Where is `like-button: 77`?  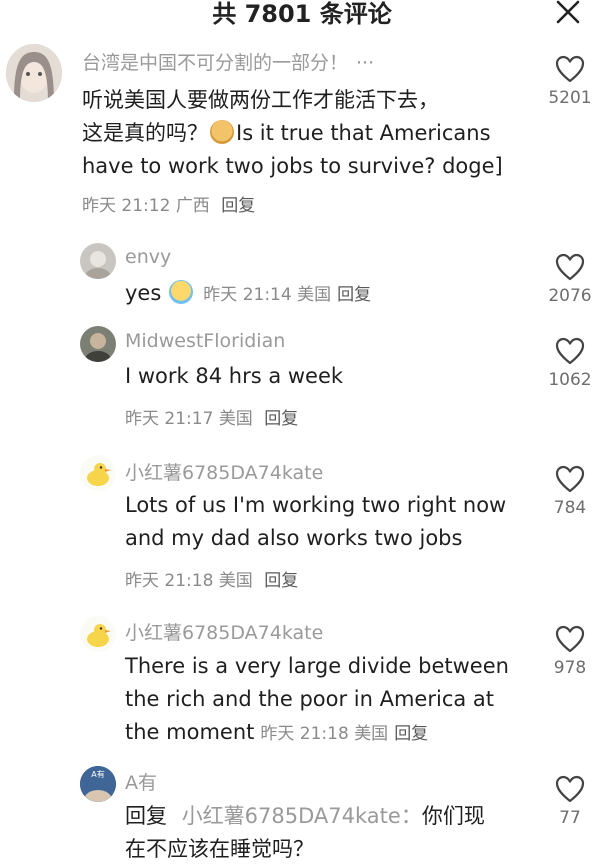 like-button: 77 is located at coordinates (570, 801).